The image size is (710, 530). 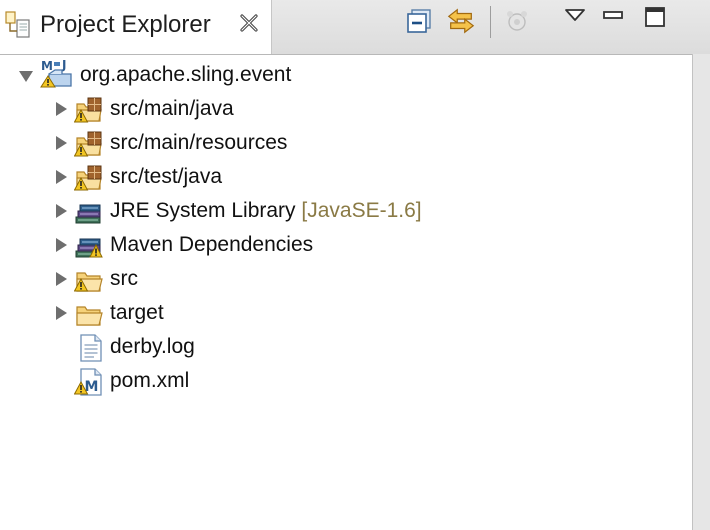 I want to click on tree-row-pom-xml: M pom.xml, so click(x=346, y=381).